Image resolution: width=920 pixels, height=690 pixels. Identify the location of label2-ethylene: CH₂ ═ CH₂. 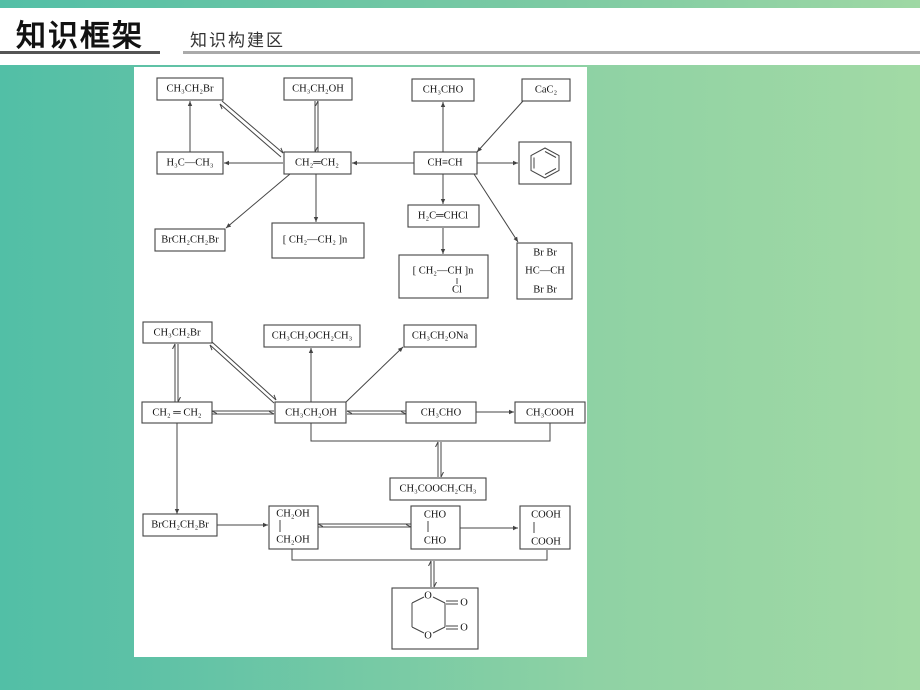
(177, 412).